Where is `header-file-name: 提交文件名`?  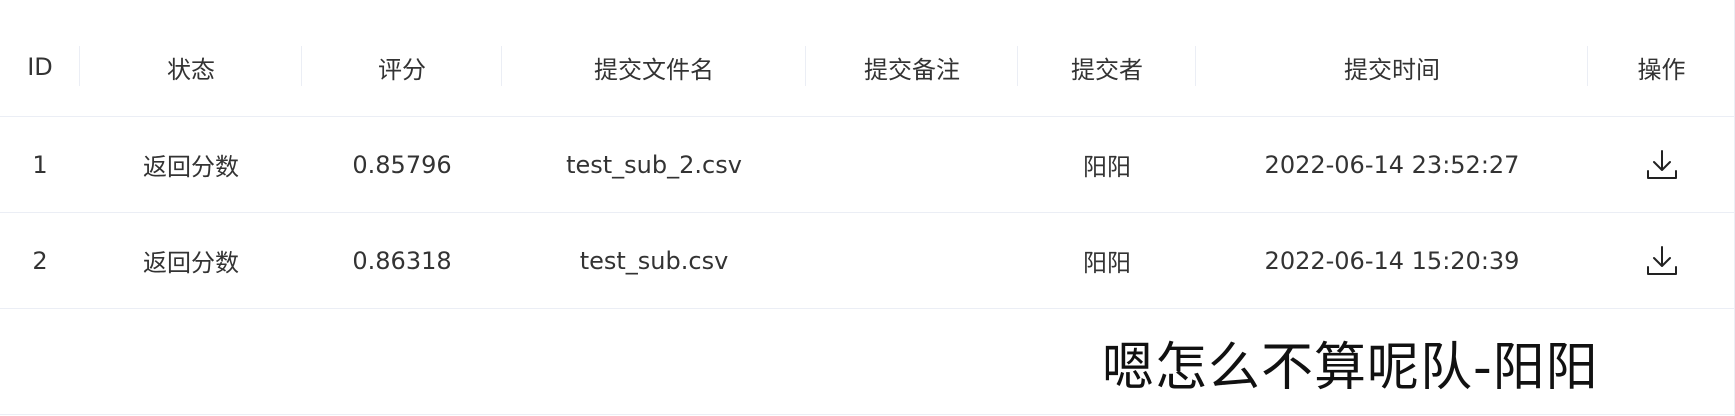 header-file-name: 提交文件名 is located at coordinates (654, 67).